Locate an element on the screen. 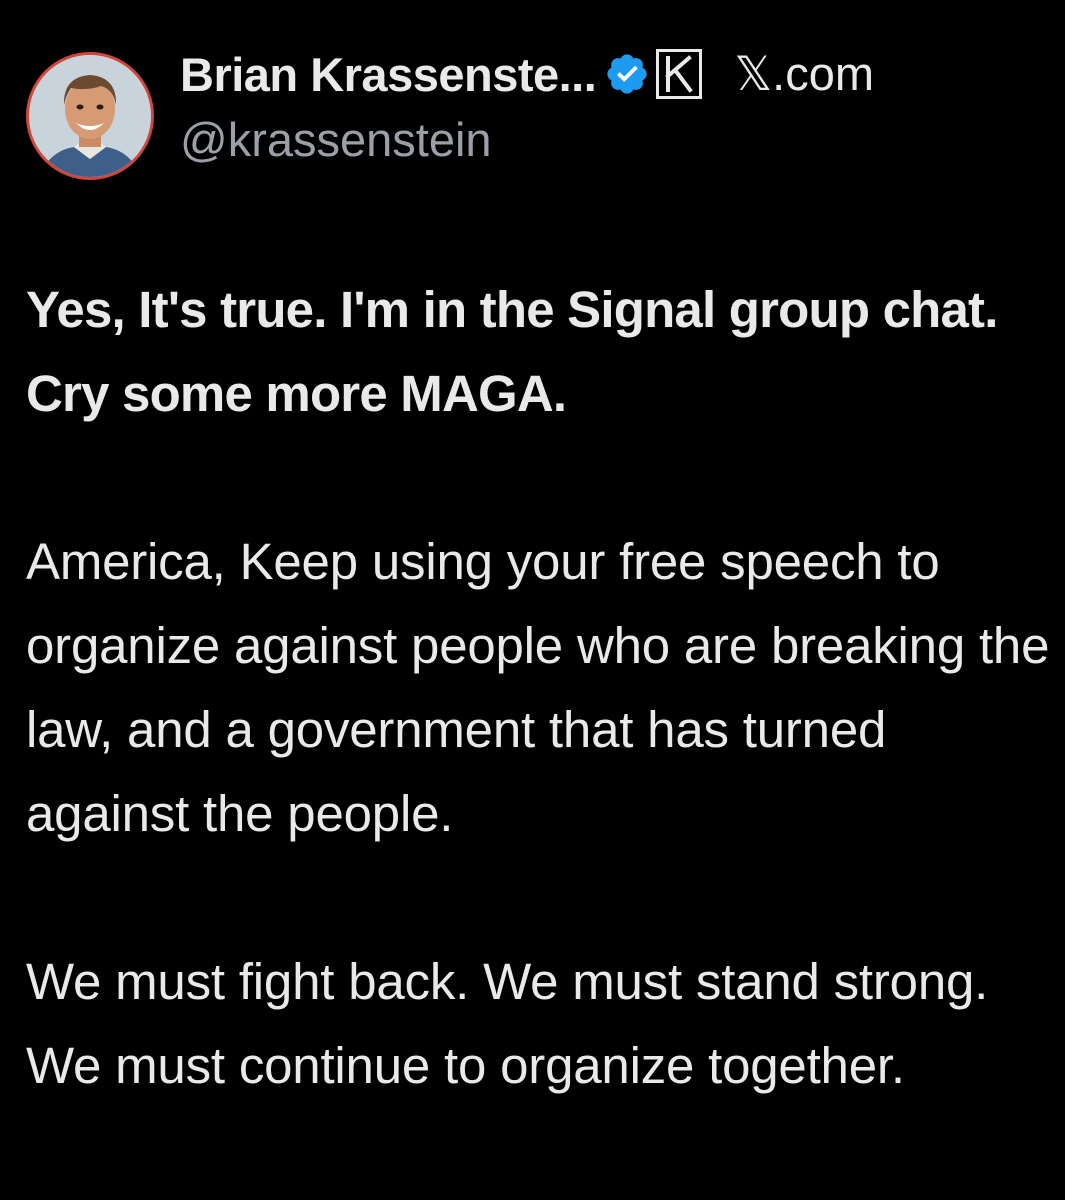  tweet-header: Brian Krassenste... 𝕏.com @krassenstein is located at coordinates (531, 112).